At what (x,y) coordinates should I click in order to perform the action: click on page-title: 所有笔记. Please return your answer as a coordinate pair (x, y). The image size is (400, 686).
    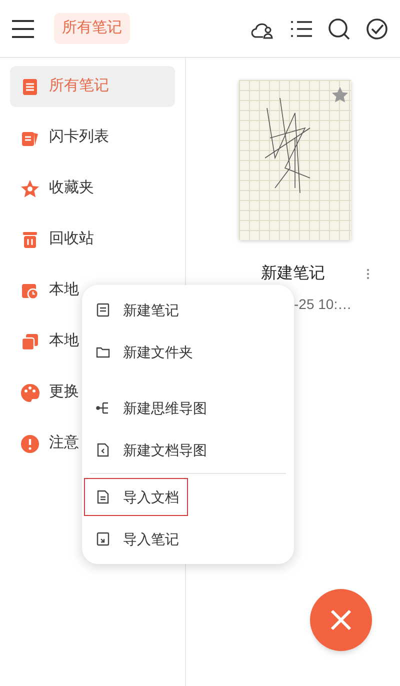
    Looking at the image, I should click on (92, 28).